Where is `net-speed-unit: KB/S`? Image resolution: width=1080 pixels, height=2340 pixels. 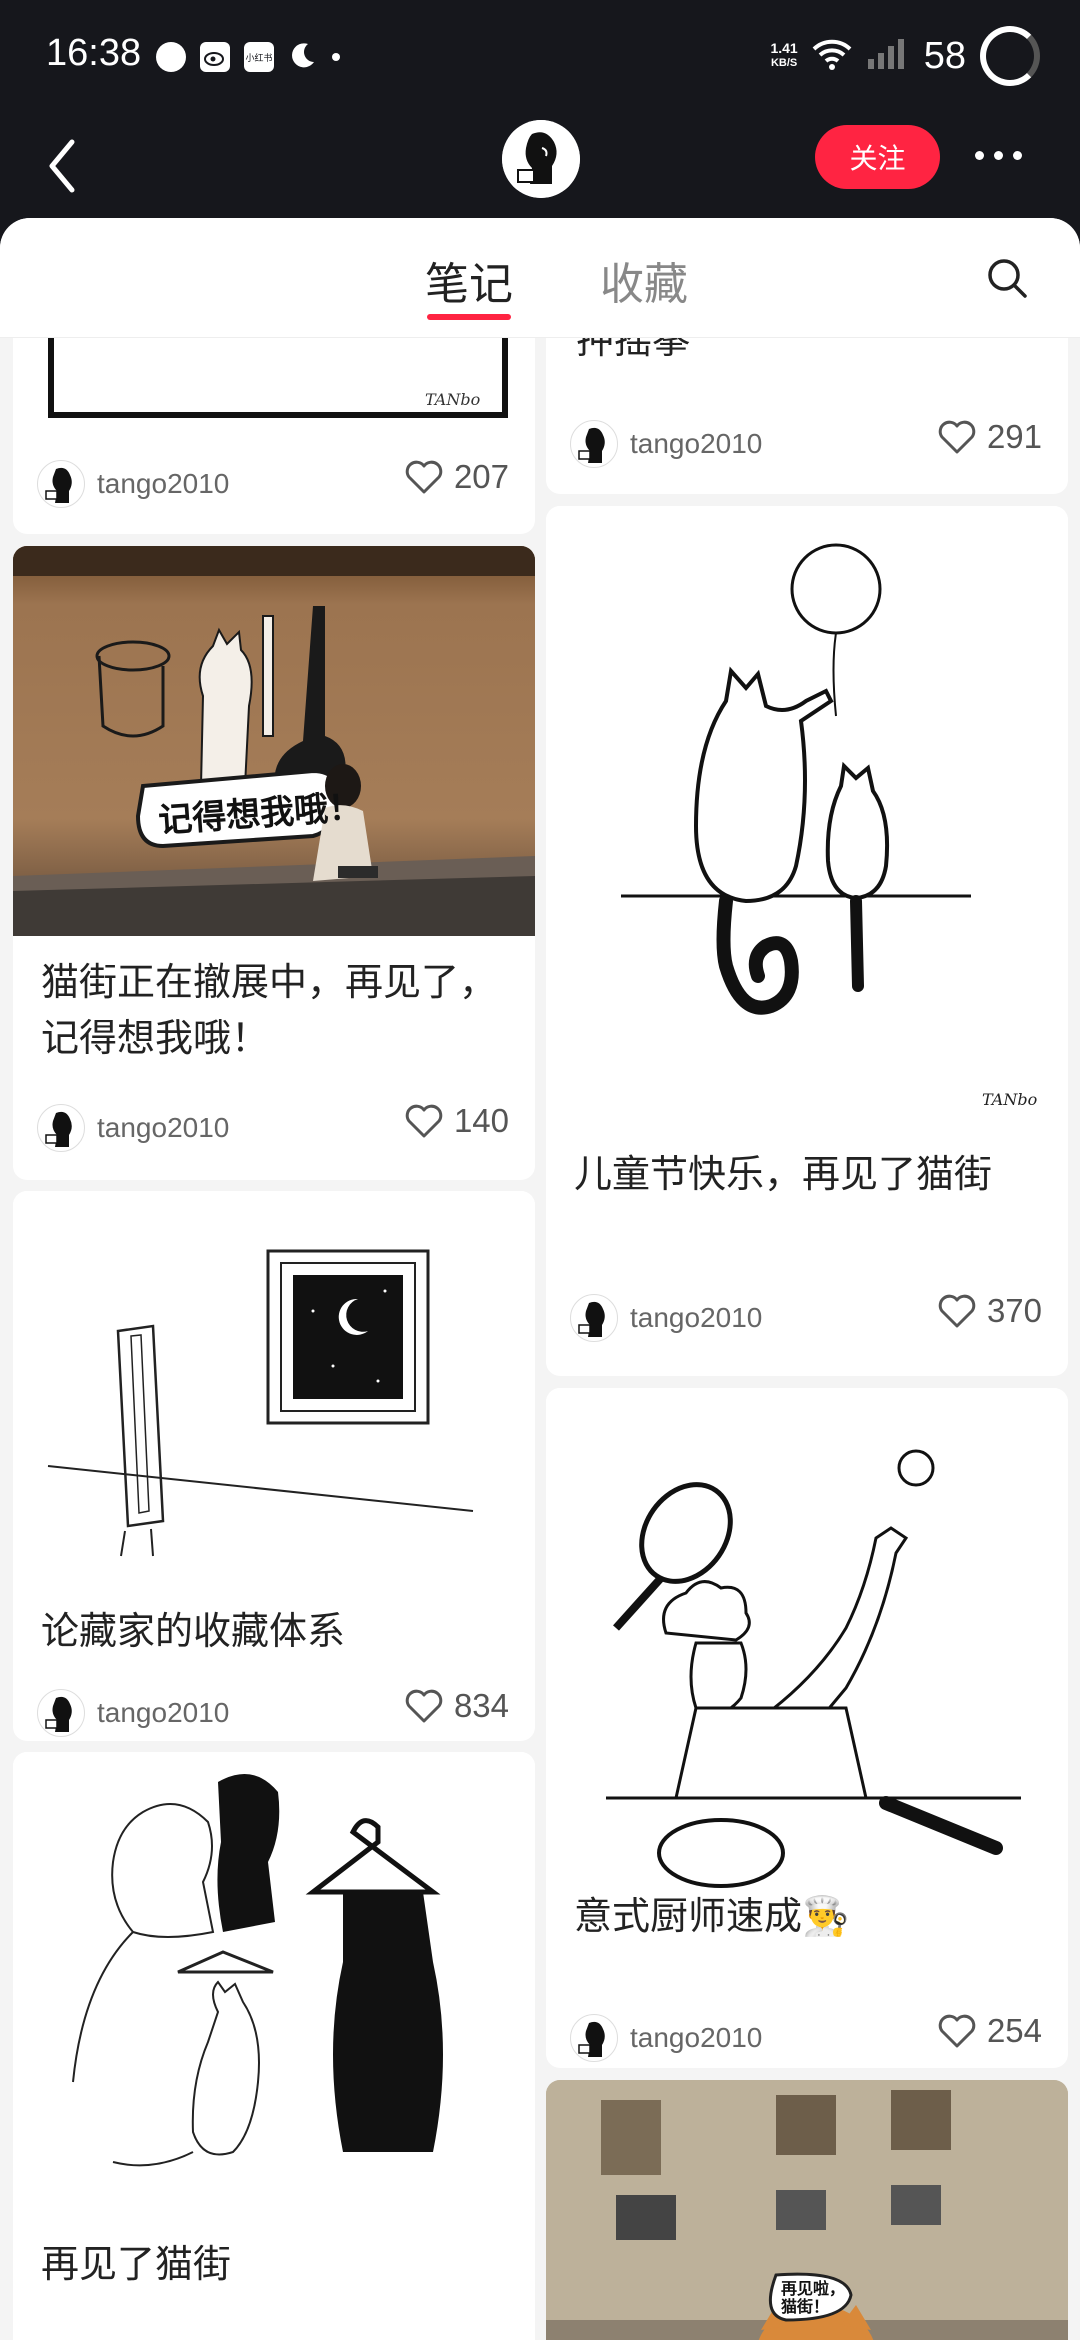
net-speed-unit: KB/S is located at coordinates (784, 63).